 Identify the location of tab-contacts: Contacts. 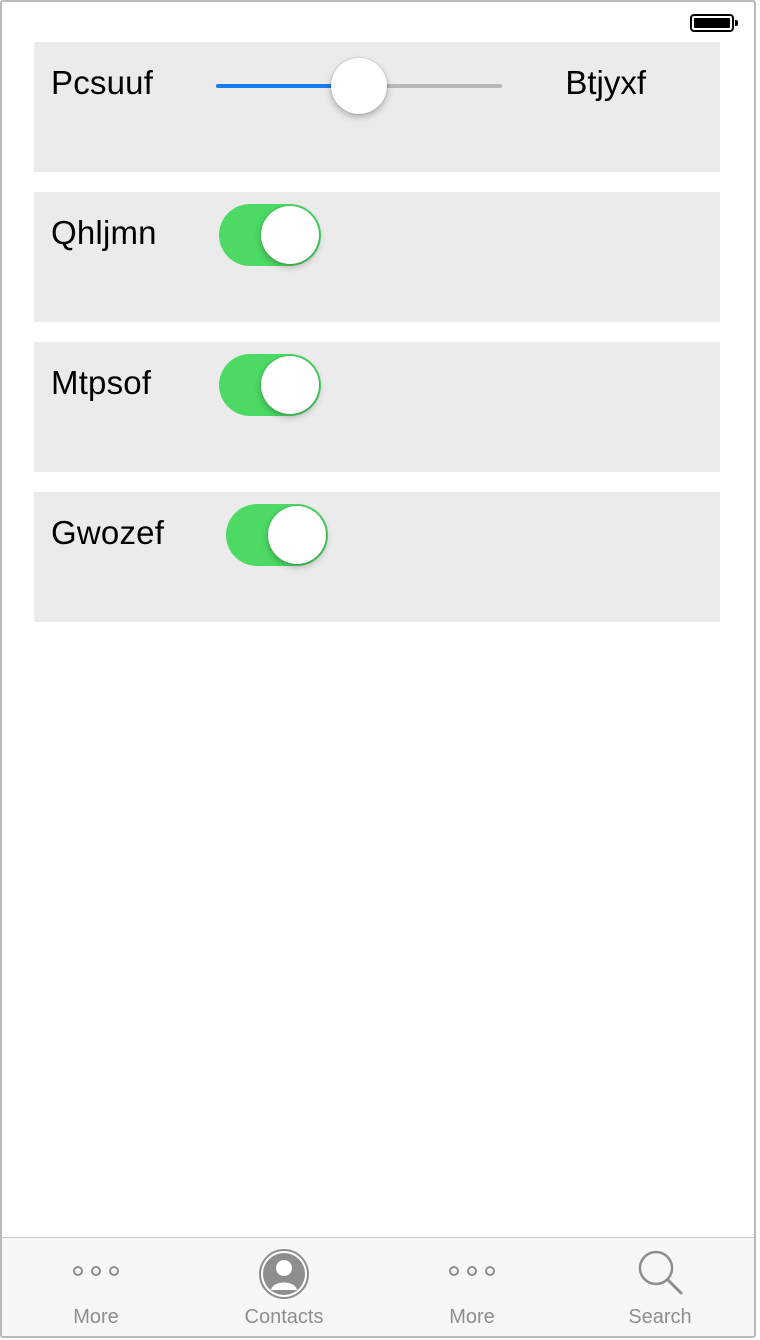
(284, 1287).